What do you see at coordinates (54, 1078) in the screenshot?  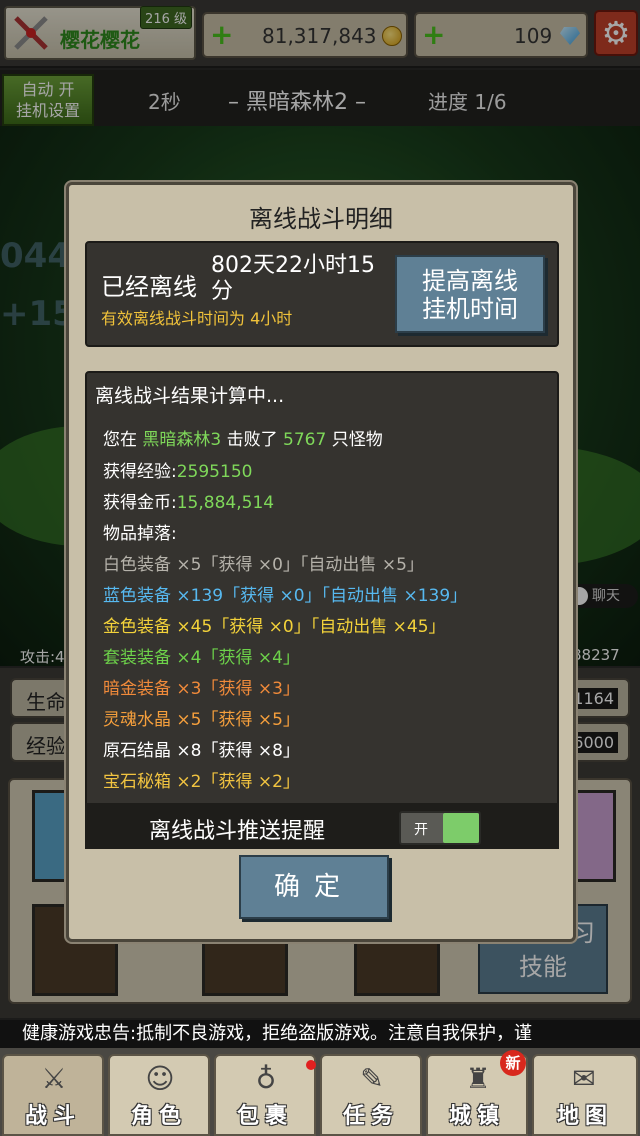 I see `crossed-swords-icon: ⚔` at bounding box center [54, 1078].